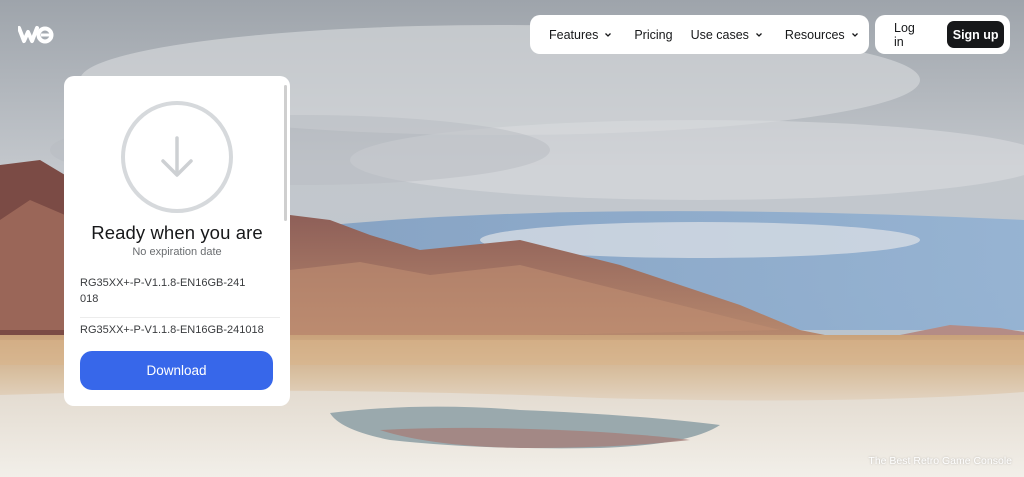 This screenshot has width=1024, height=477. Describe the element at coordinates (180, 317) in the screenshot. I see `divider` at that location.